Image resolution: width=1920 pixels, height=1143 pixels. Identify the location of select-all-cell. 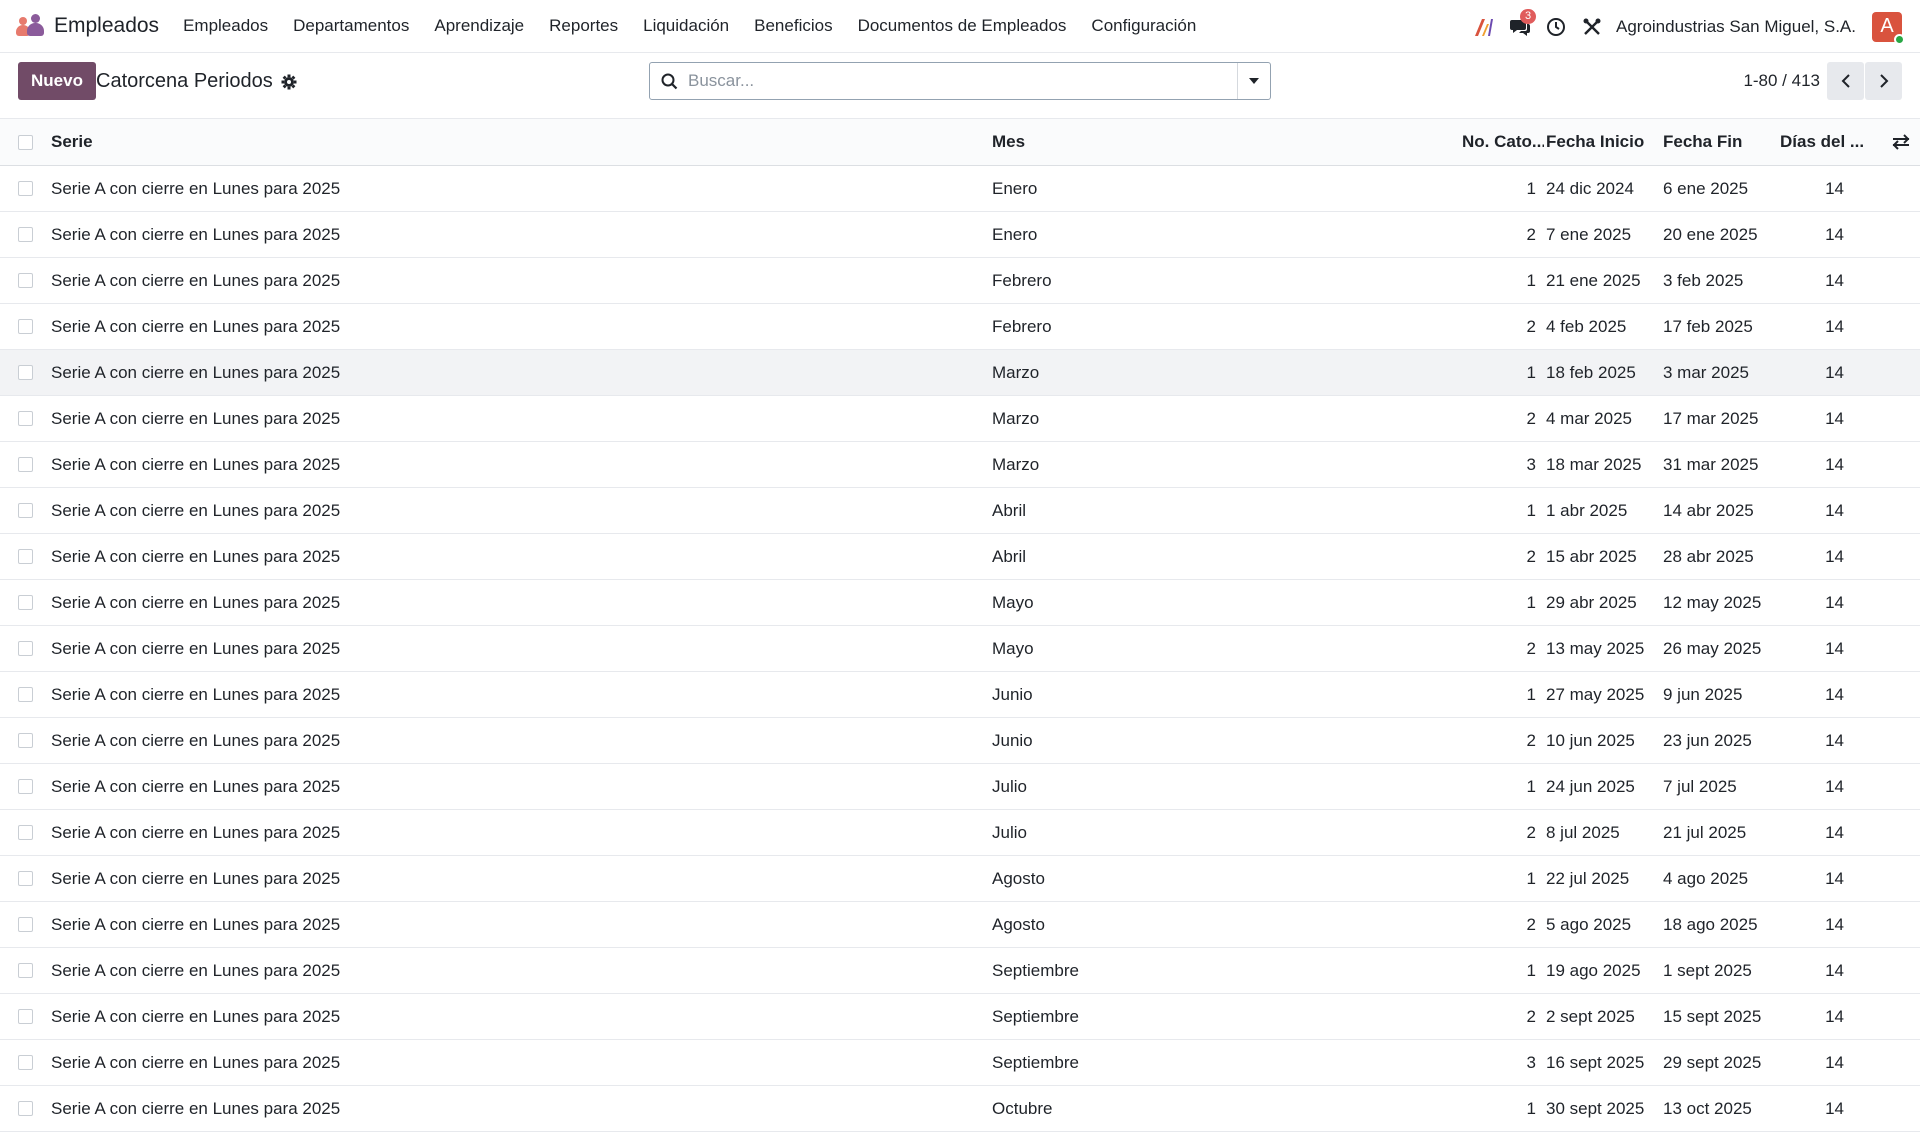
(25, 142).